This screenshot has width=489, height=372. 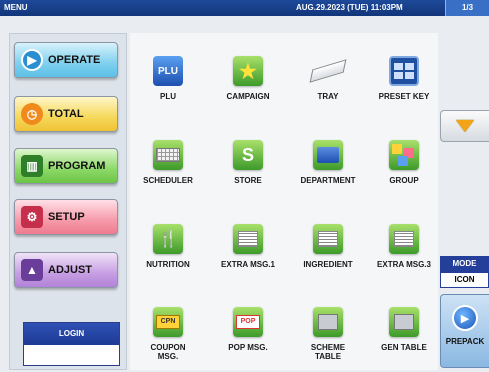 I want to click on adjust-button: ▲ ADJUST, so click(x=66, y=270).